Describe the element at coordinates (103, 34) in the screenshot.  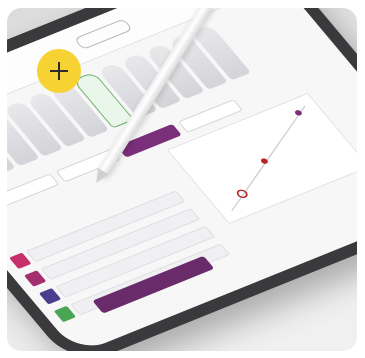
I see `header-pill-button` at that location.